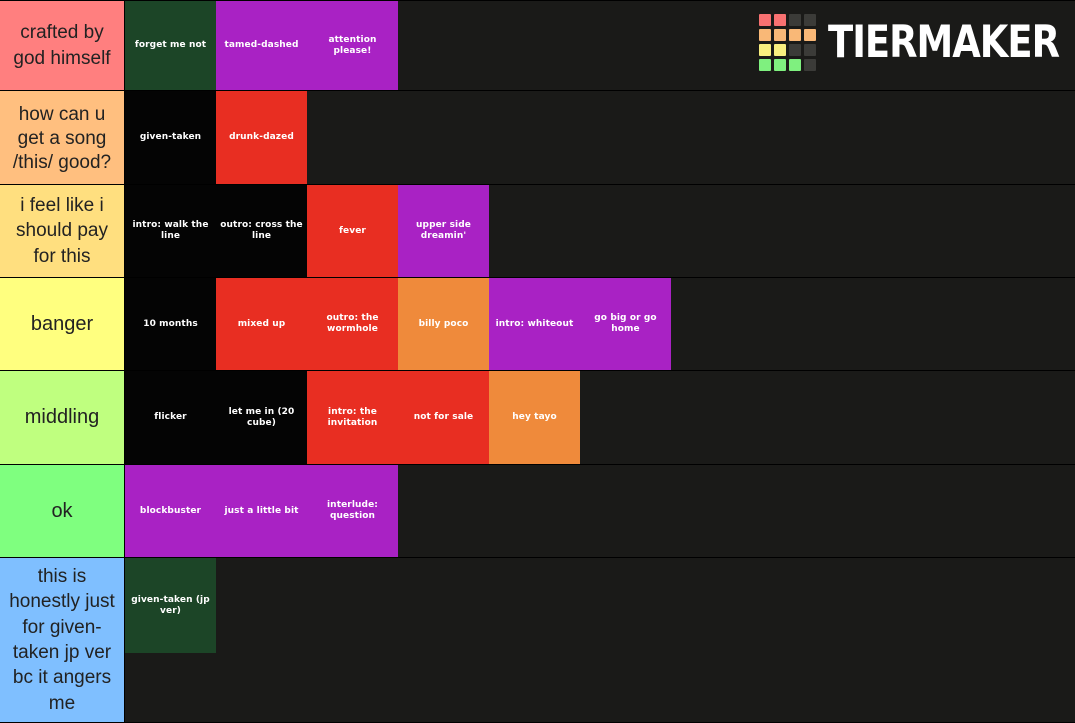  What do you see at coordinates (62, 231) in the screenshot?
I see `tier-label: i feel like i should pay for this` at bounding box center [62, 231].